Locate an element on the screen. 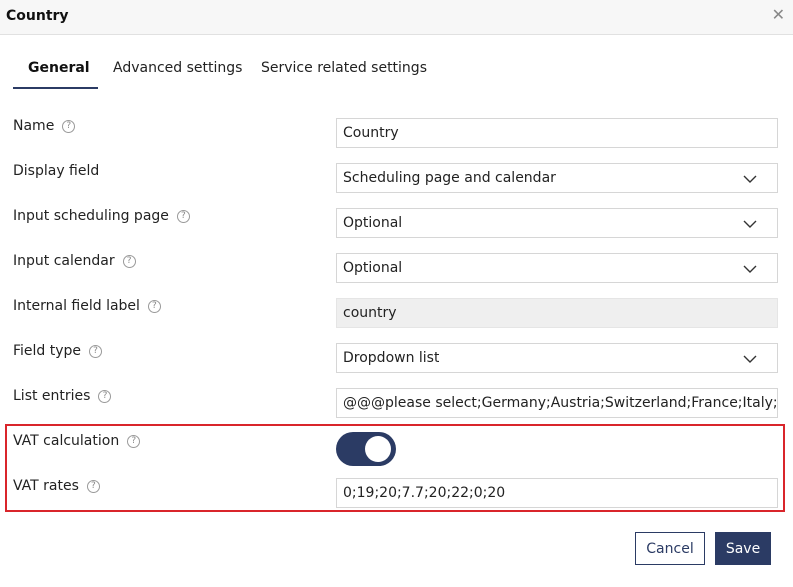 The width and height of the screenshot is (793, 587). display-field-label-row: Display field is located at coordinates (56, 171).